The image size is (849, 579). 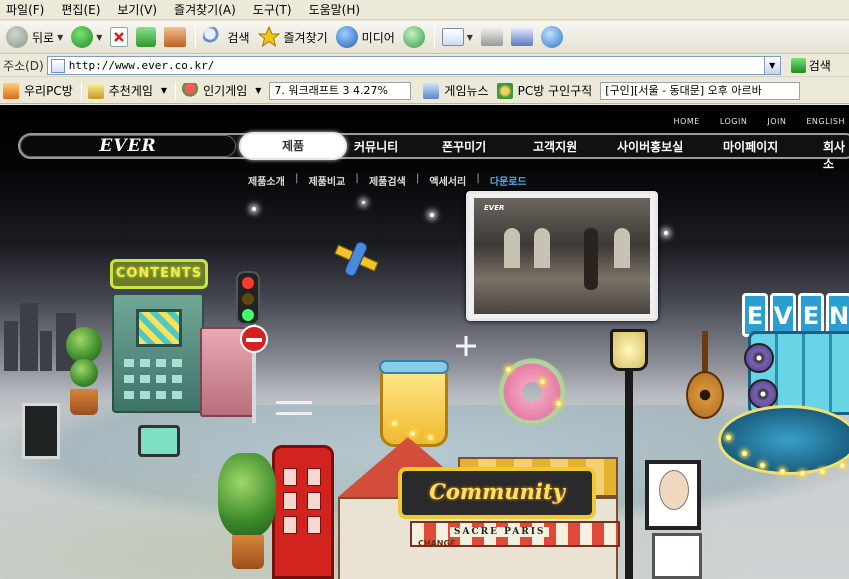 I want to click on no-entry-sign-icon, so click(x=254, y=339).